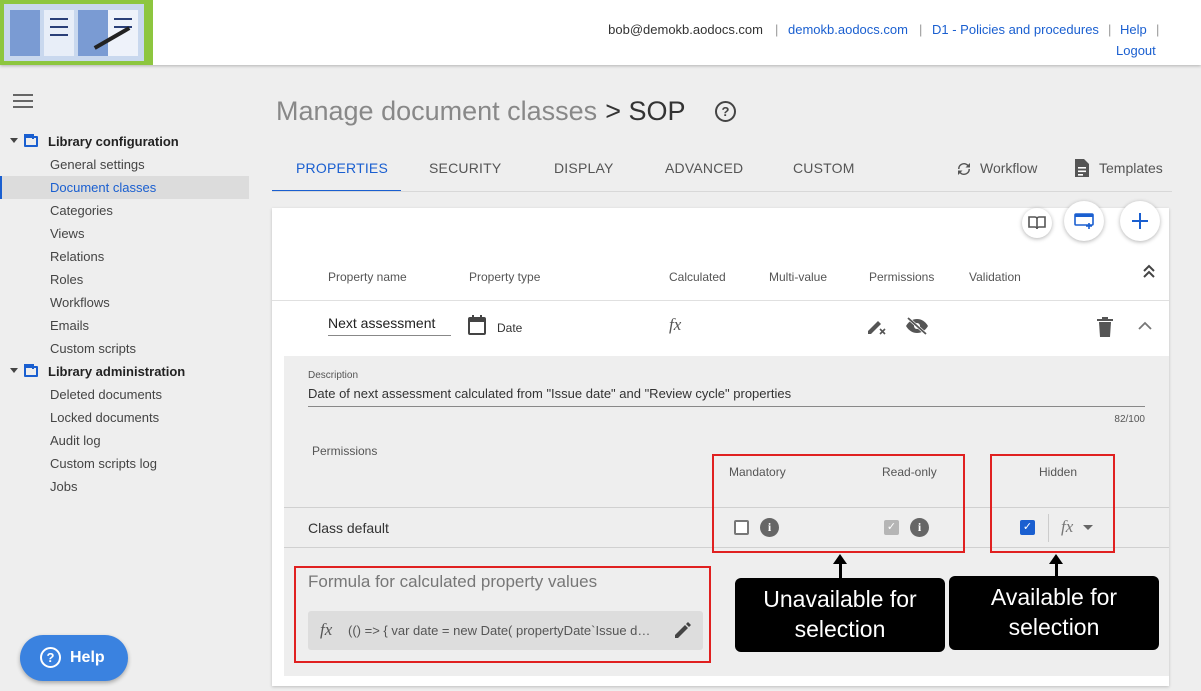 The image size is (1201, 691). What do you see at coordinates (840, 615) in the screenshot?
I see `callout-unavailable: Unavailable for selection` at bounding box center [840, 615].